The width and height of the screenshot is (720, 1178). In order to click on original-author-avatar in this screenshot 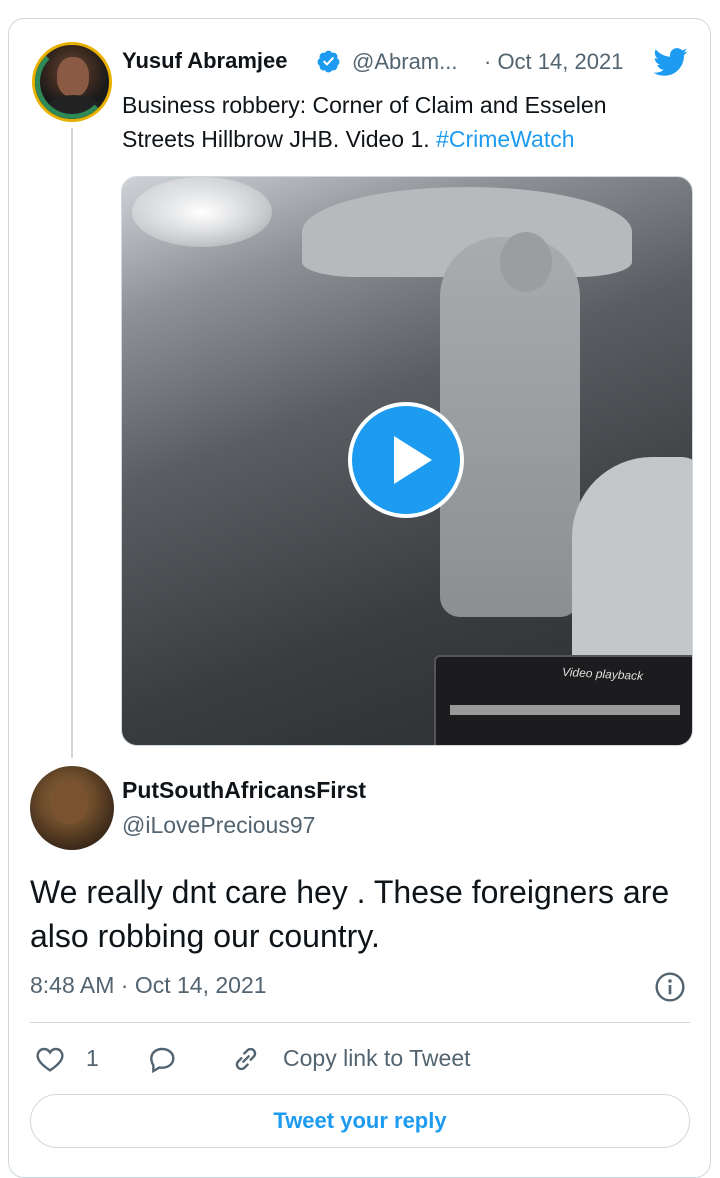, I will do `click(72, 82)`.